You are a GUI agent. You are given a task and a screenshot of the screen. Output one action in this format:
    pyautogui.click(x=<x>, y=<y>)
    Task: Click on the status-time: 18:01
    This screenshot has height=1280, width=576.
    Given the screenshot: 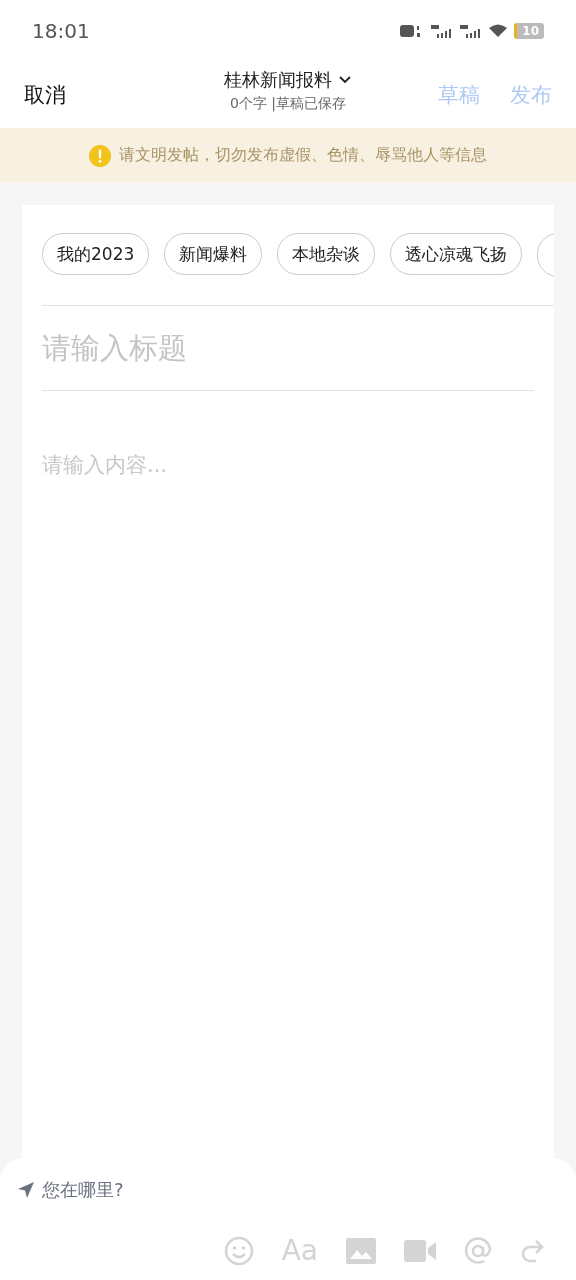 What is the action you would take?
    pyautogui.click(x=61, y=31)
    